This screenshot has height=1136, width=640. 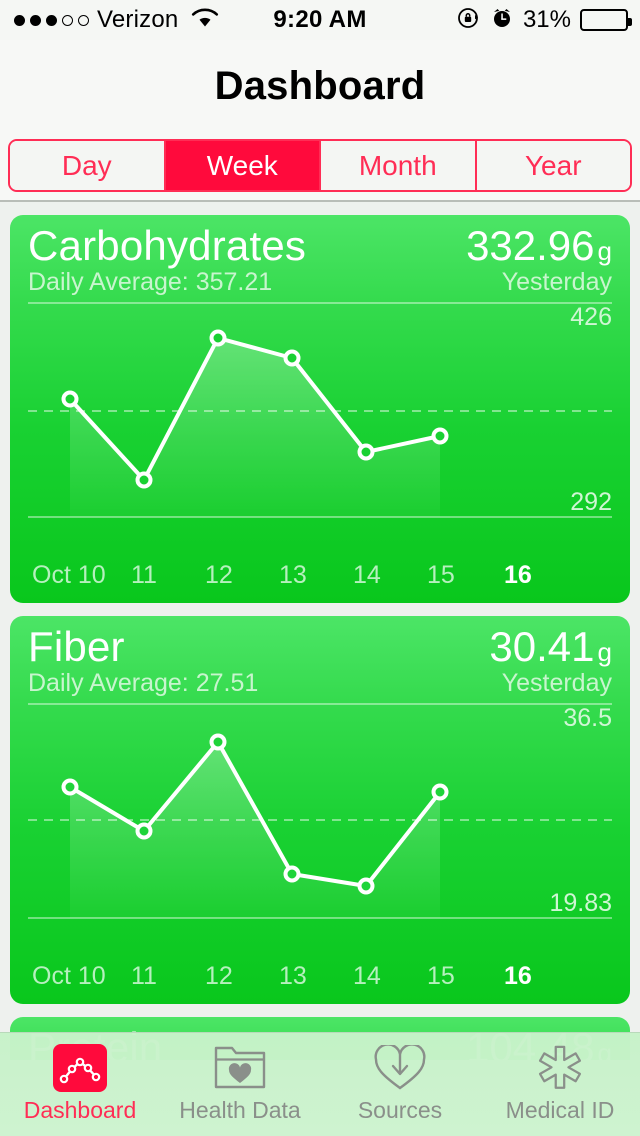 I want to click on navigation-bar: Dashboard, so click(x=320, y=86).